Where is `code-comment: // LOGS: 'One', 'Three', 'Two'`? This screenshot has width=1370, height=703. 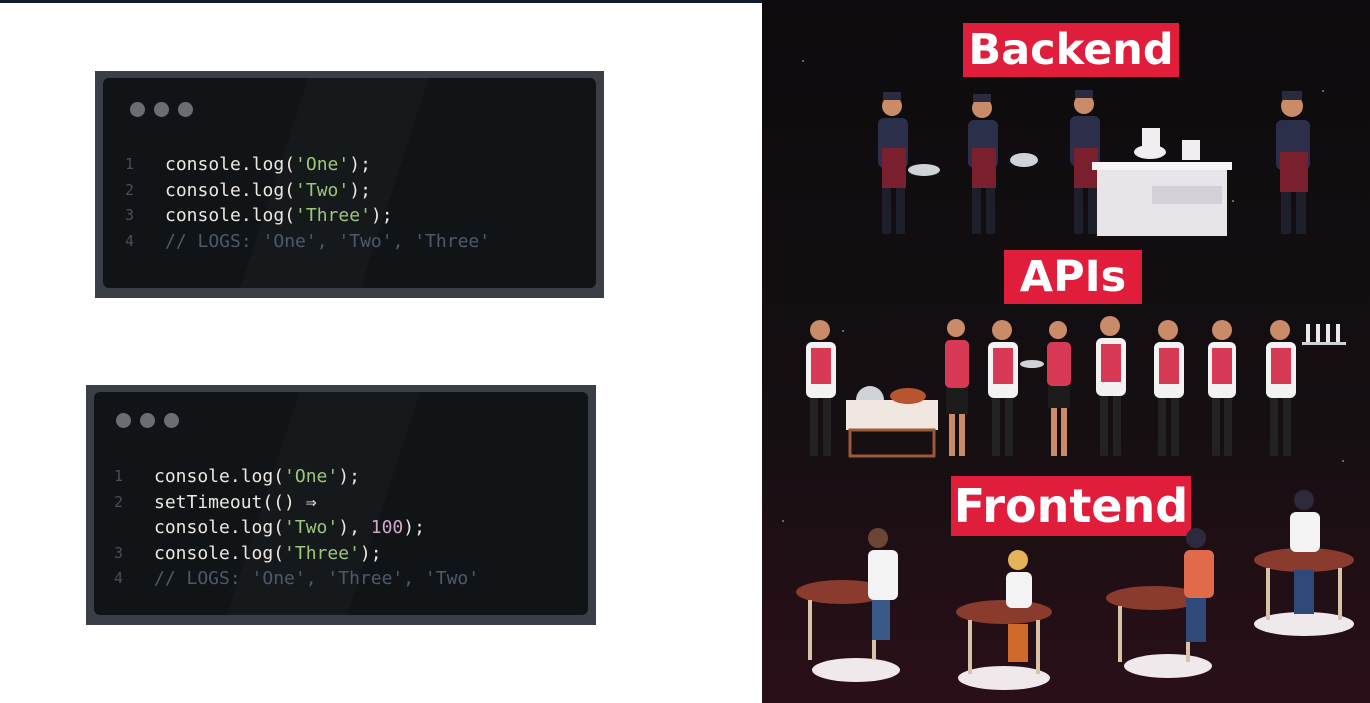 code-comment: // LOGS: 'One', 'Three', 'Two' is located at coordinates (317, 578).